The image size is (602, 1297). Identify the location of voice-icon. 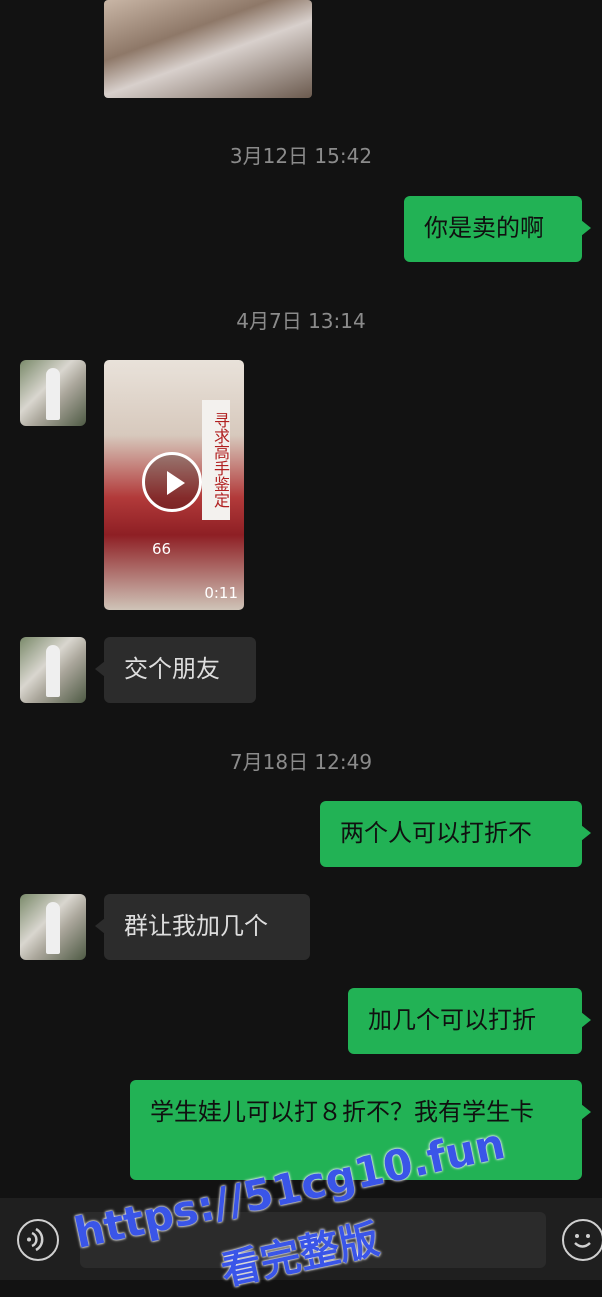
(38, 1240).